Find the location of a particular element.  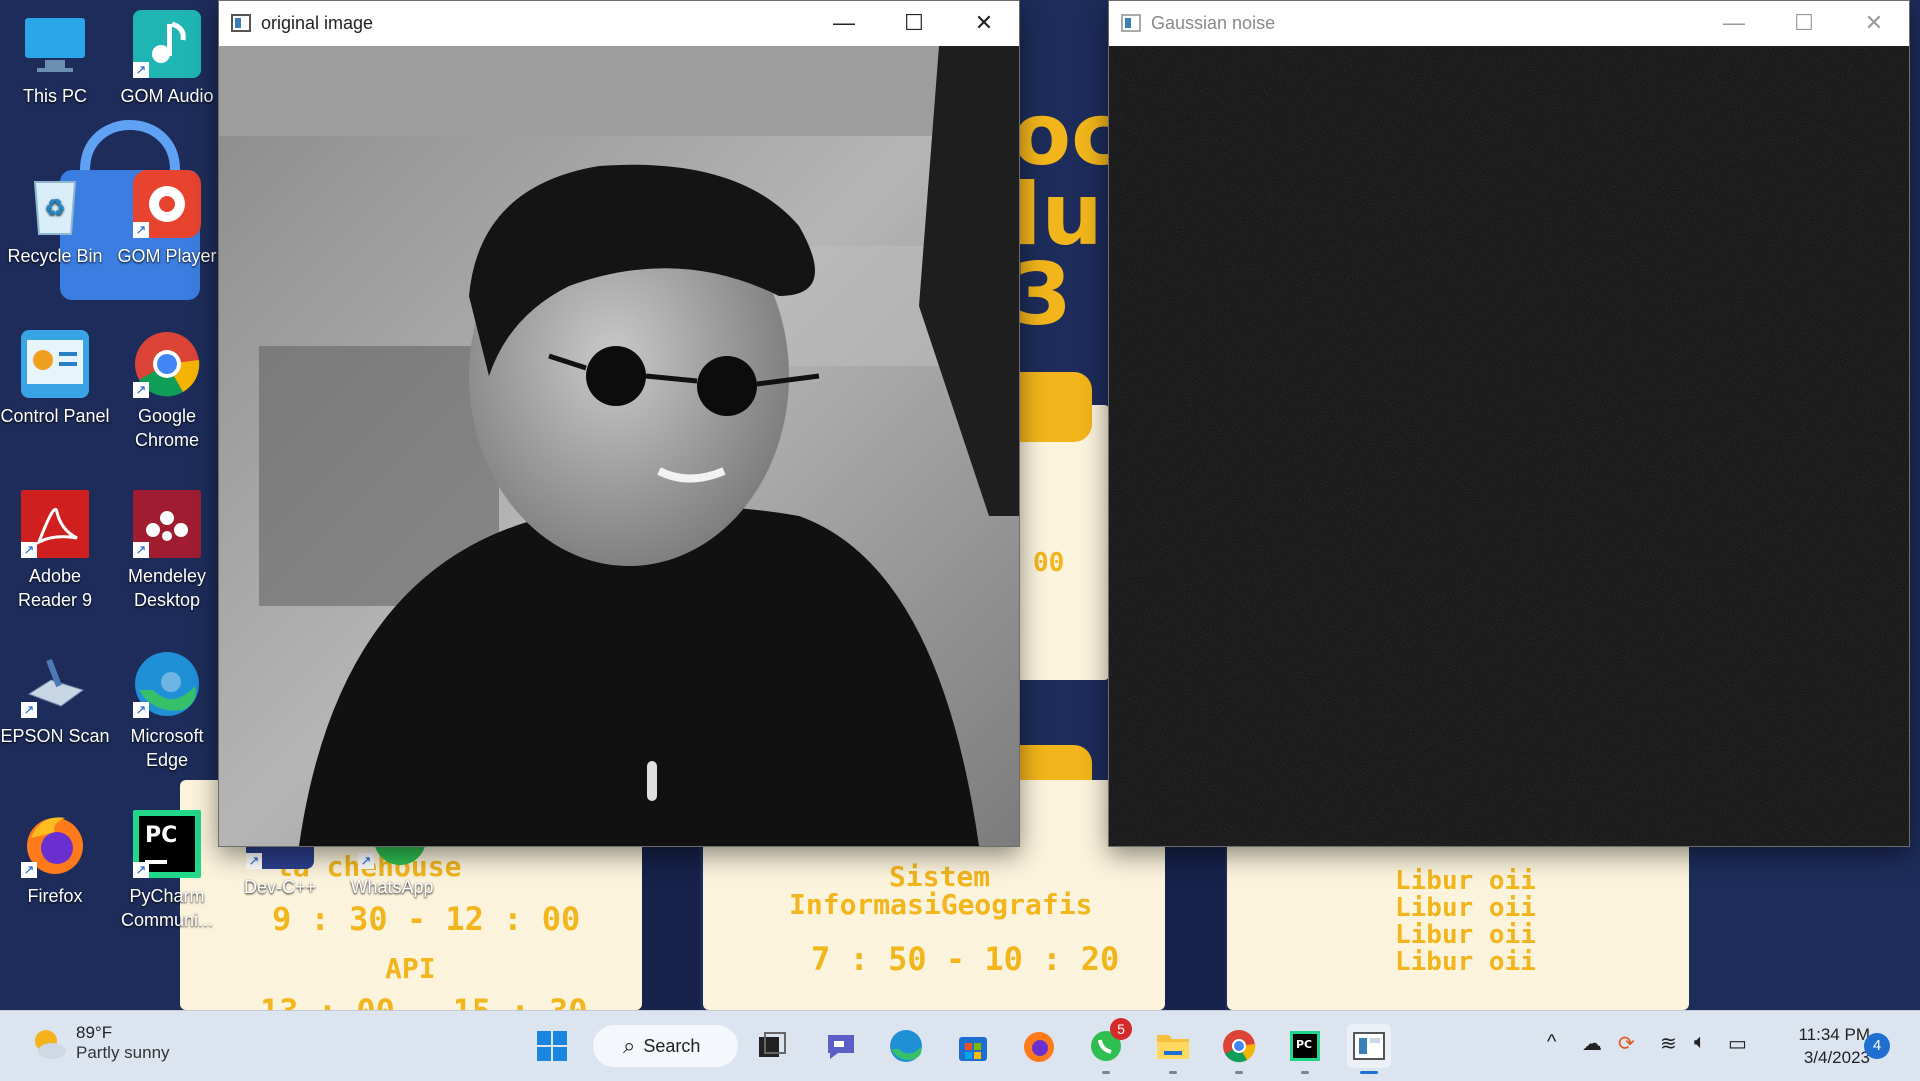

card1-time2: 13 : 00 - 15 : 30 is located at coordinates (424, 1001).